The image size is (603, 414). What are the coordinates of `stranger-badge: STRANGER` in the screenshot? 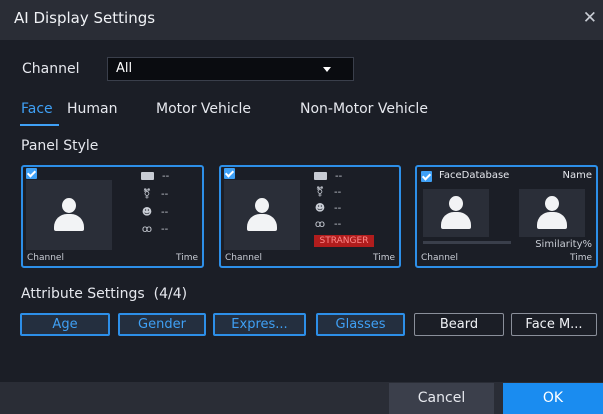 It's located at (344, 241).